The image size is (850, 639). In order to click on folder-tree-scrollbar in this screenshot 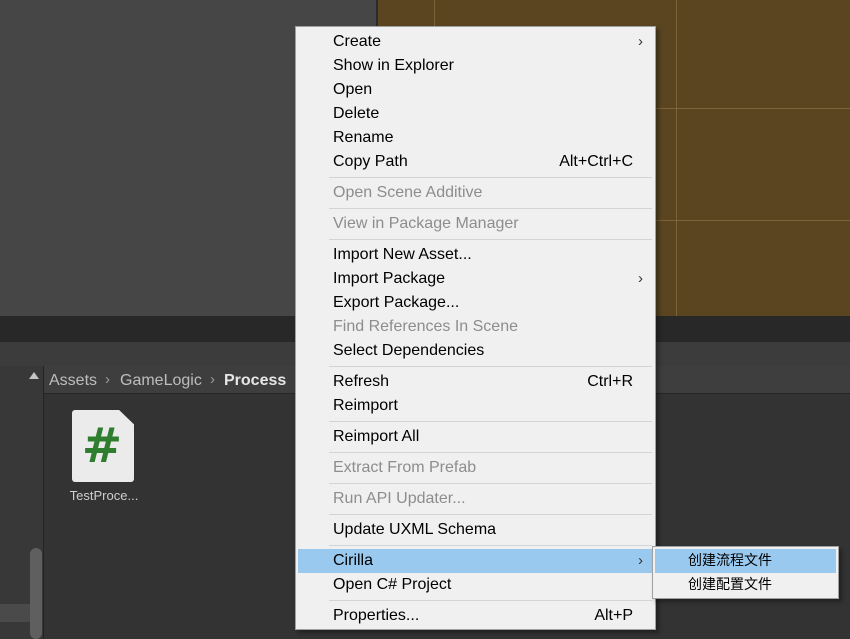, I will do `click(36, 593)`.